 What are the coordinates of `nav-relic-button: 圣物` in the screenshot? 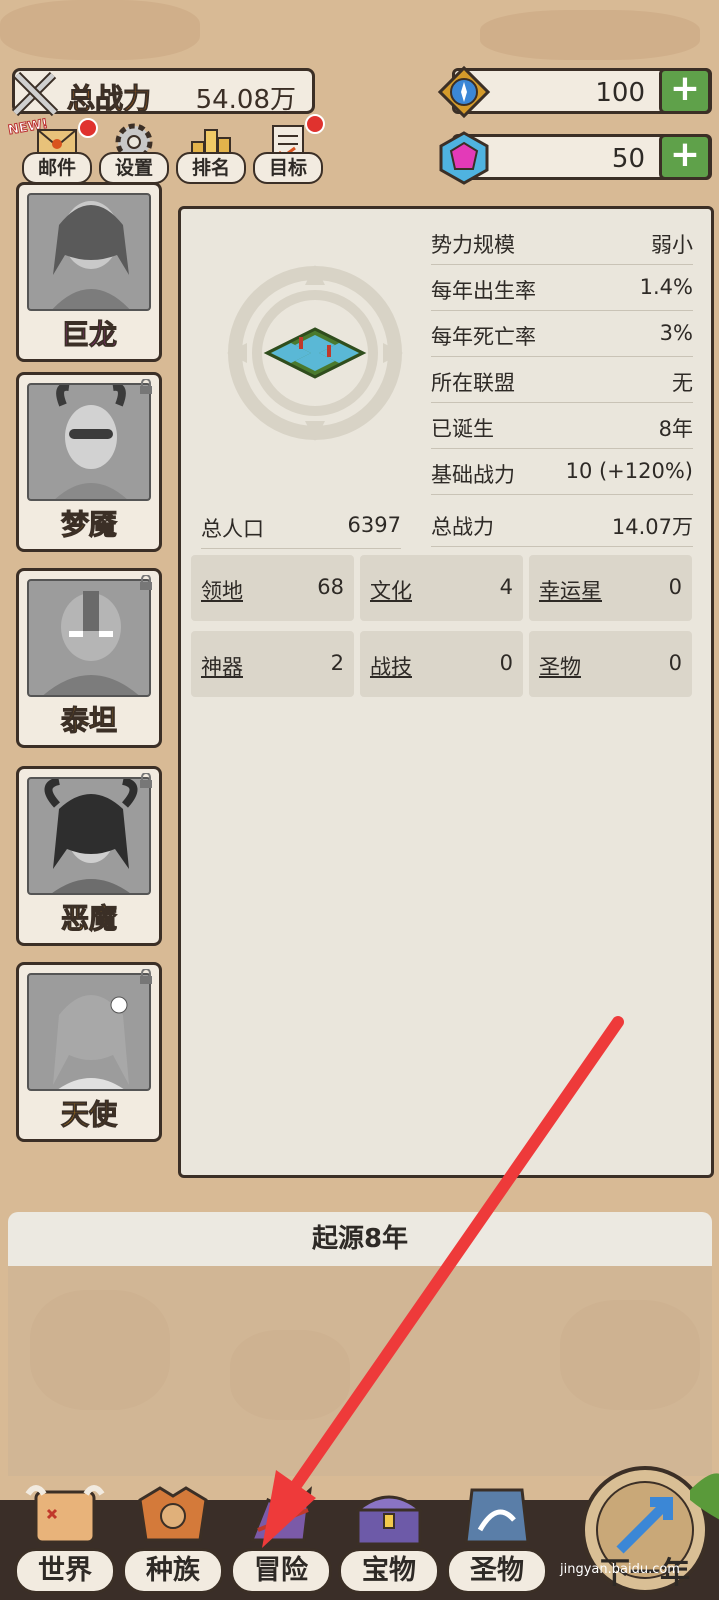 It's located at (497, 1539).